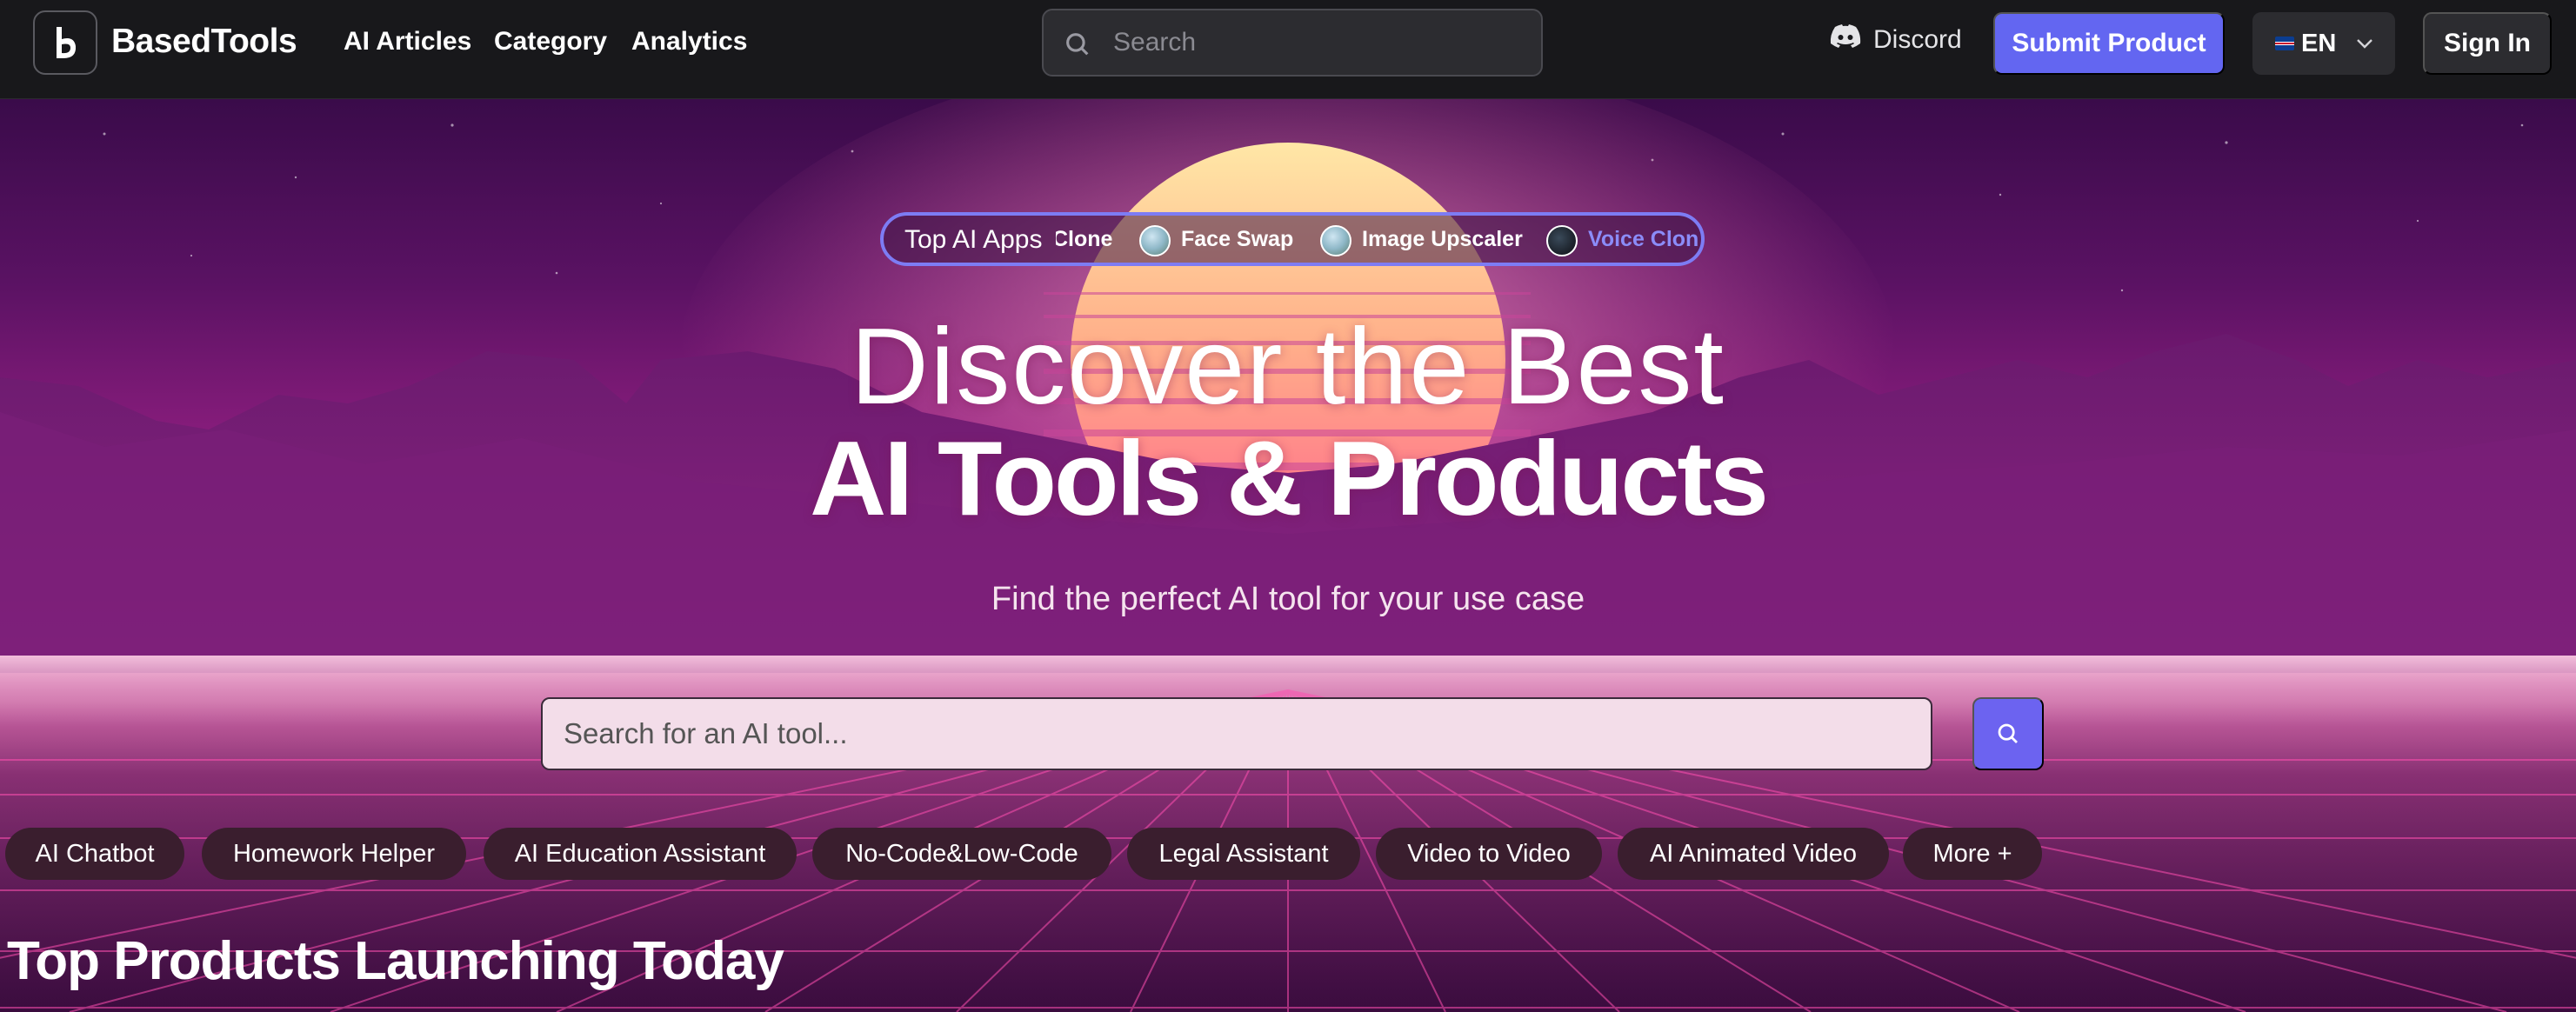  I want to click on category-chip: AI Chatbot, so click(94, 854).